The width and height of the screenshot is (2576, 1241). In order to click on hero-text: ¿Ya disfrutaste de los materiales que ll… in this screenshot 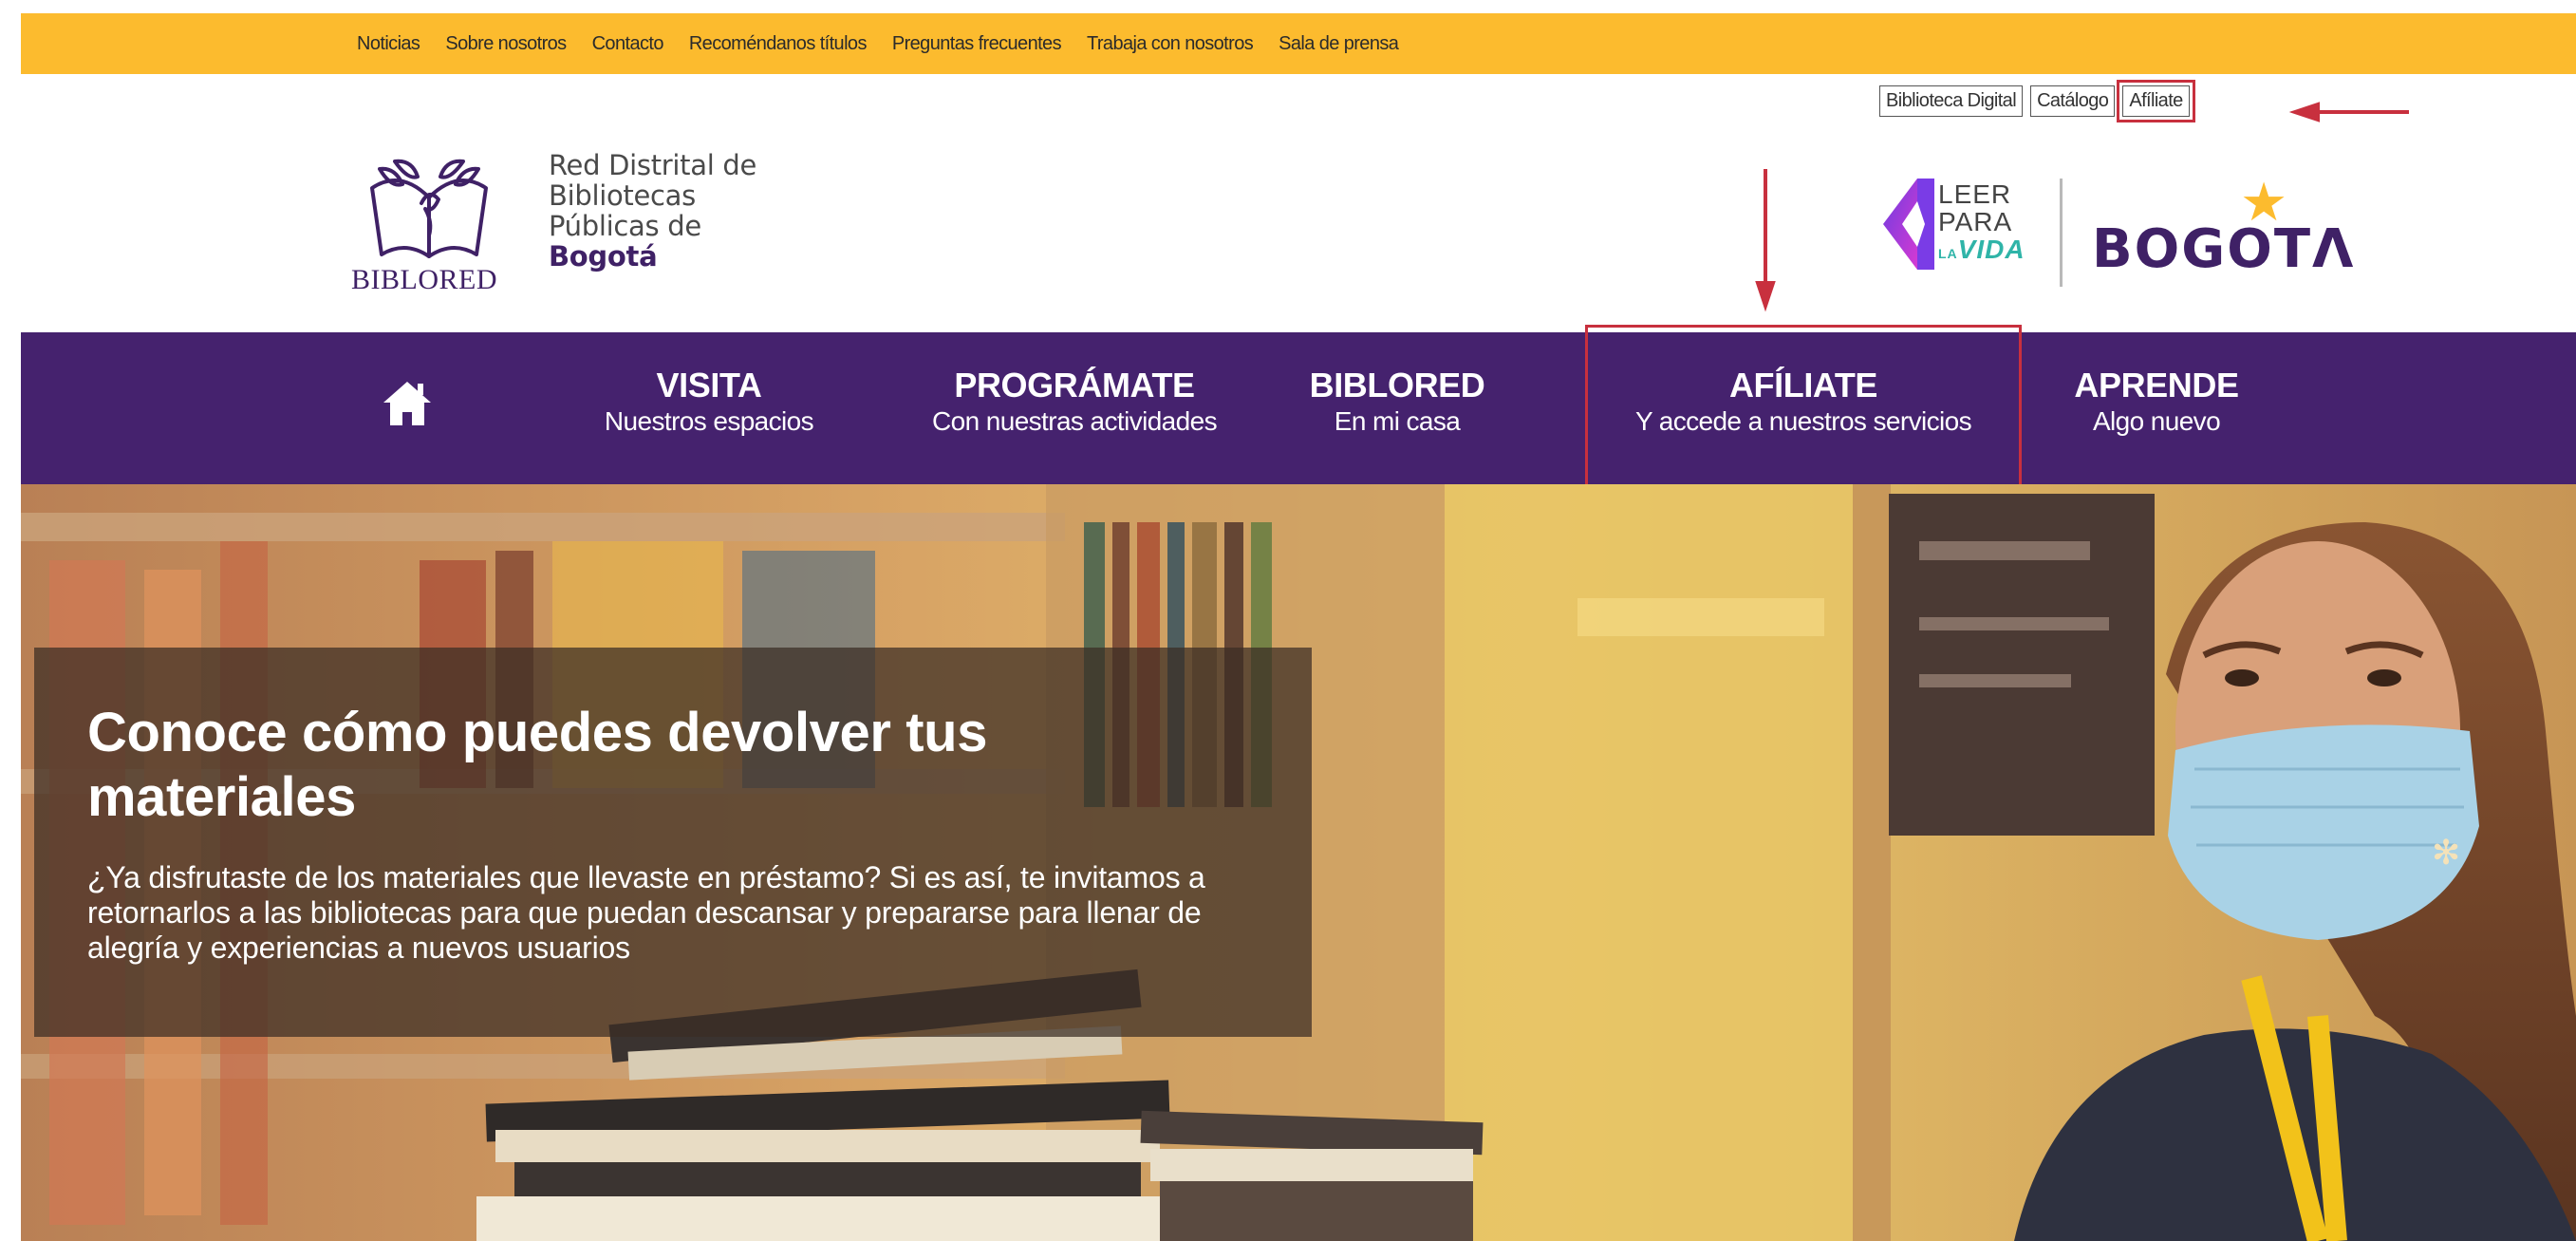, I will do `click(646, 912)`.